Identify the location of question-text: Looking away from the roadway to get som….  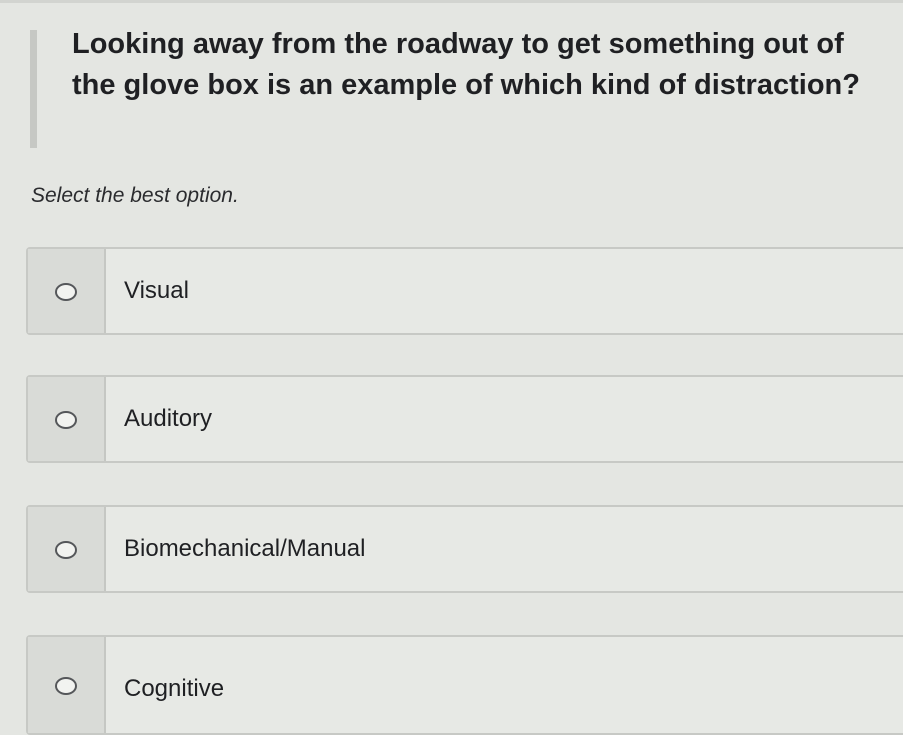
(466, 64).